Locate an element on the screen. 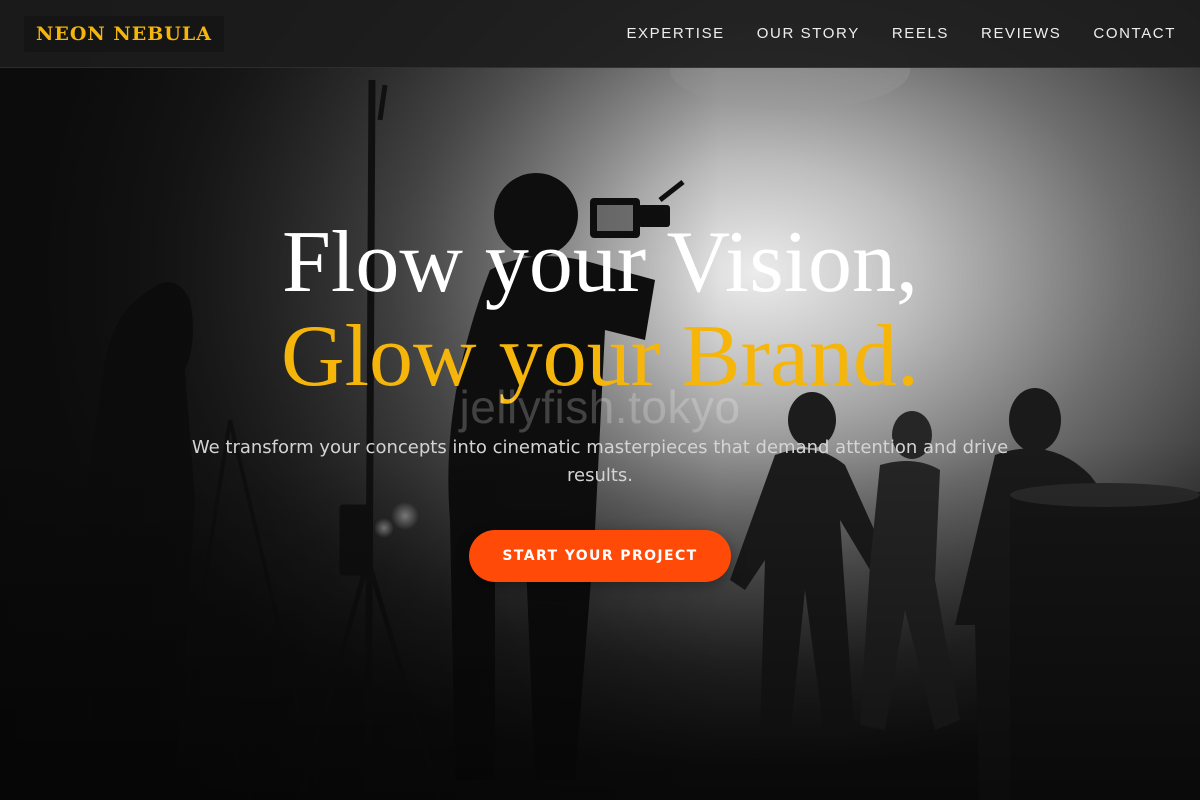  image-watermark: jellyfish.tokyo is located at coordinates (600, 407).